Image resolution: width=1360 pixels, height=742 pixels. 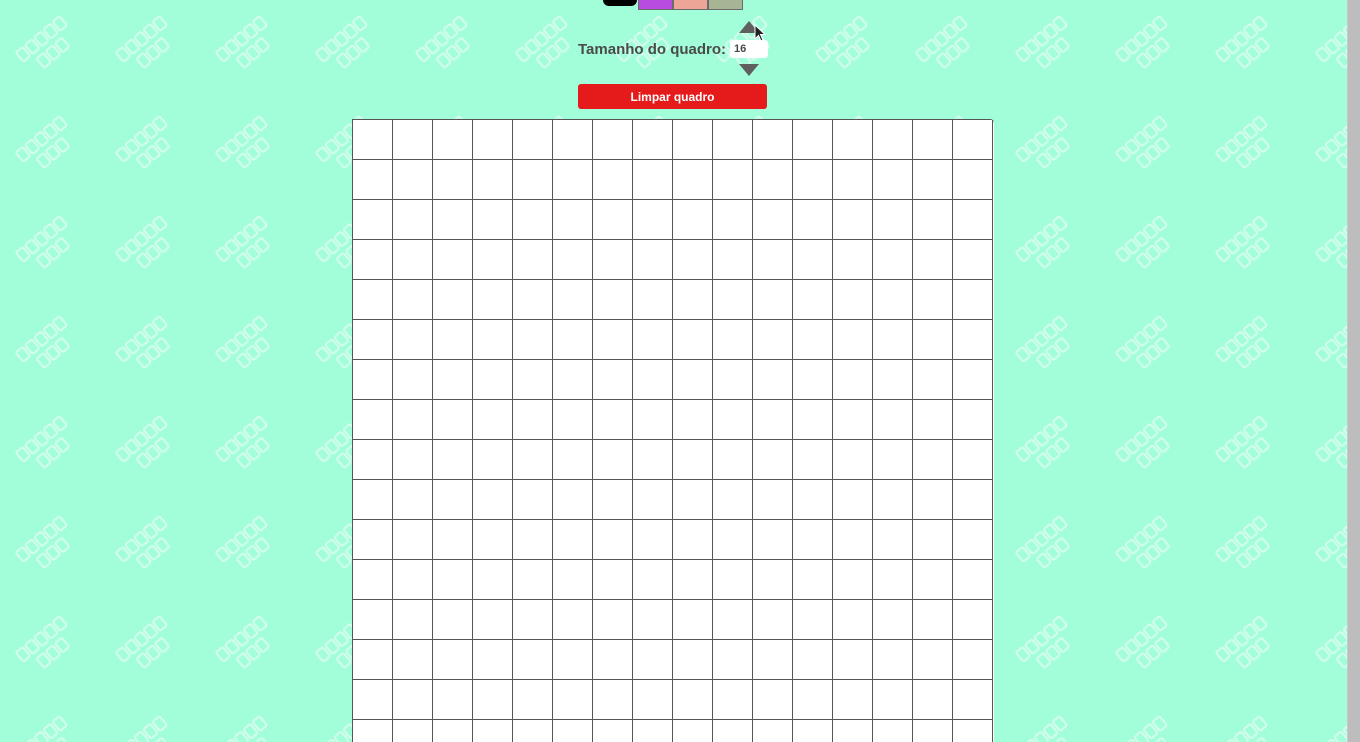 I want to click on board-size-input, so click(x=749, y=49).